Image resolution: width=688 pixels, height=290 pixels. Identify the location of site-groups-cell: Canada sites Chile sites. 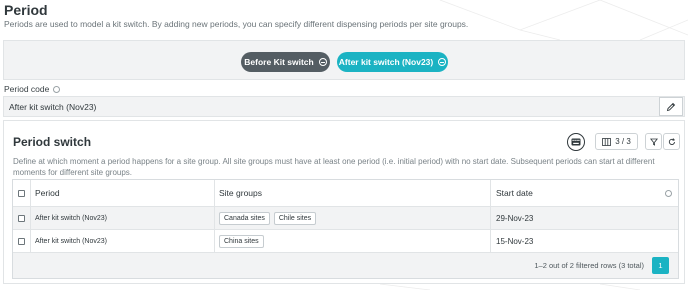
(353, 218).